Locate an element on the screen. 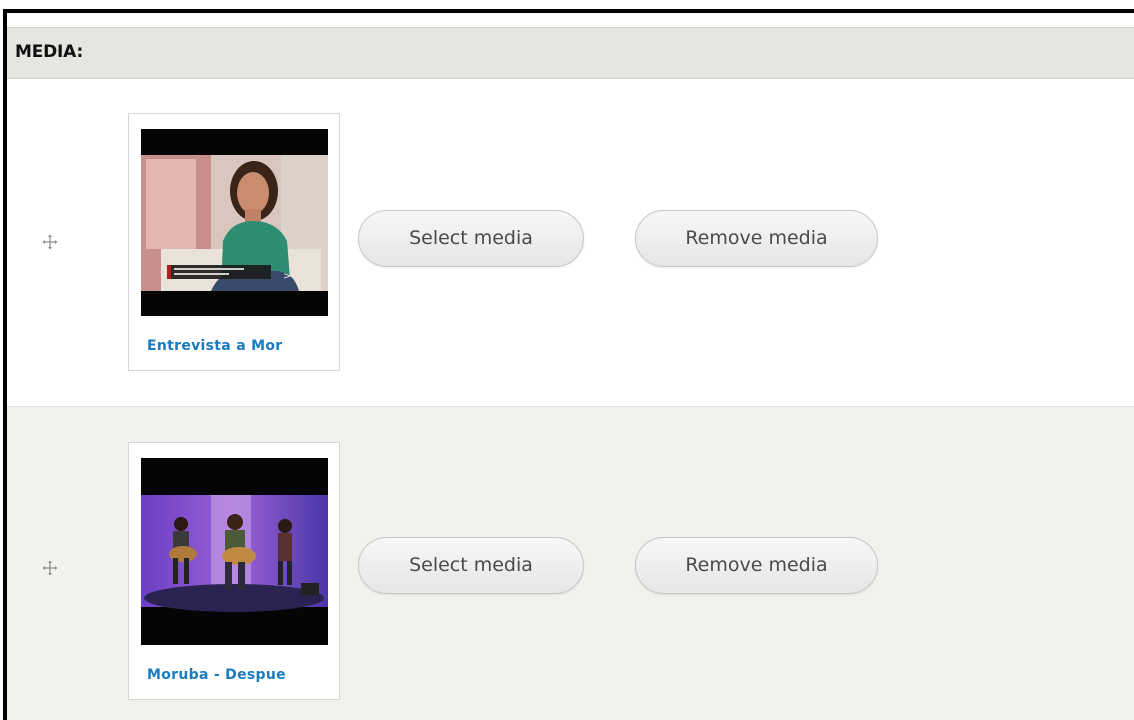 The width and height of the screenshot is (1134, 720). media-title-link: Entrevista a Mor is located at coordinates (237, 348).